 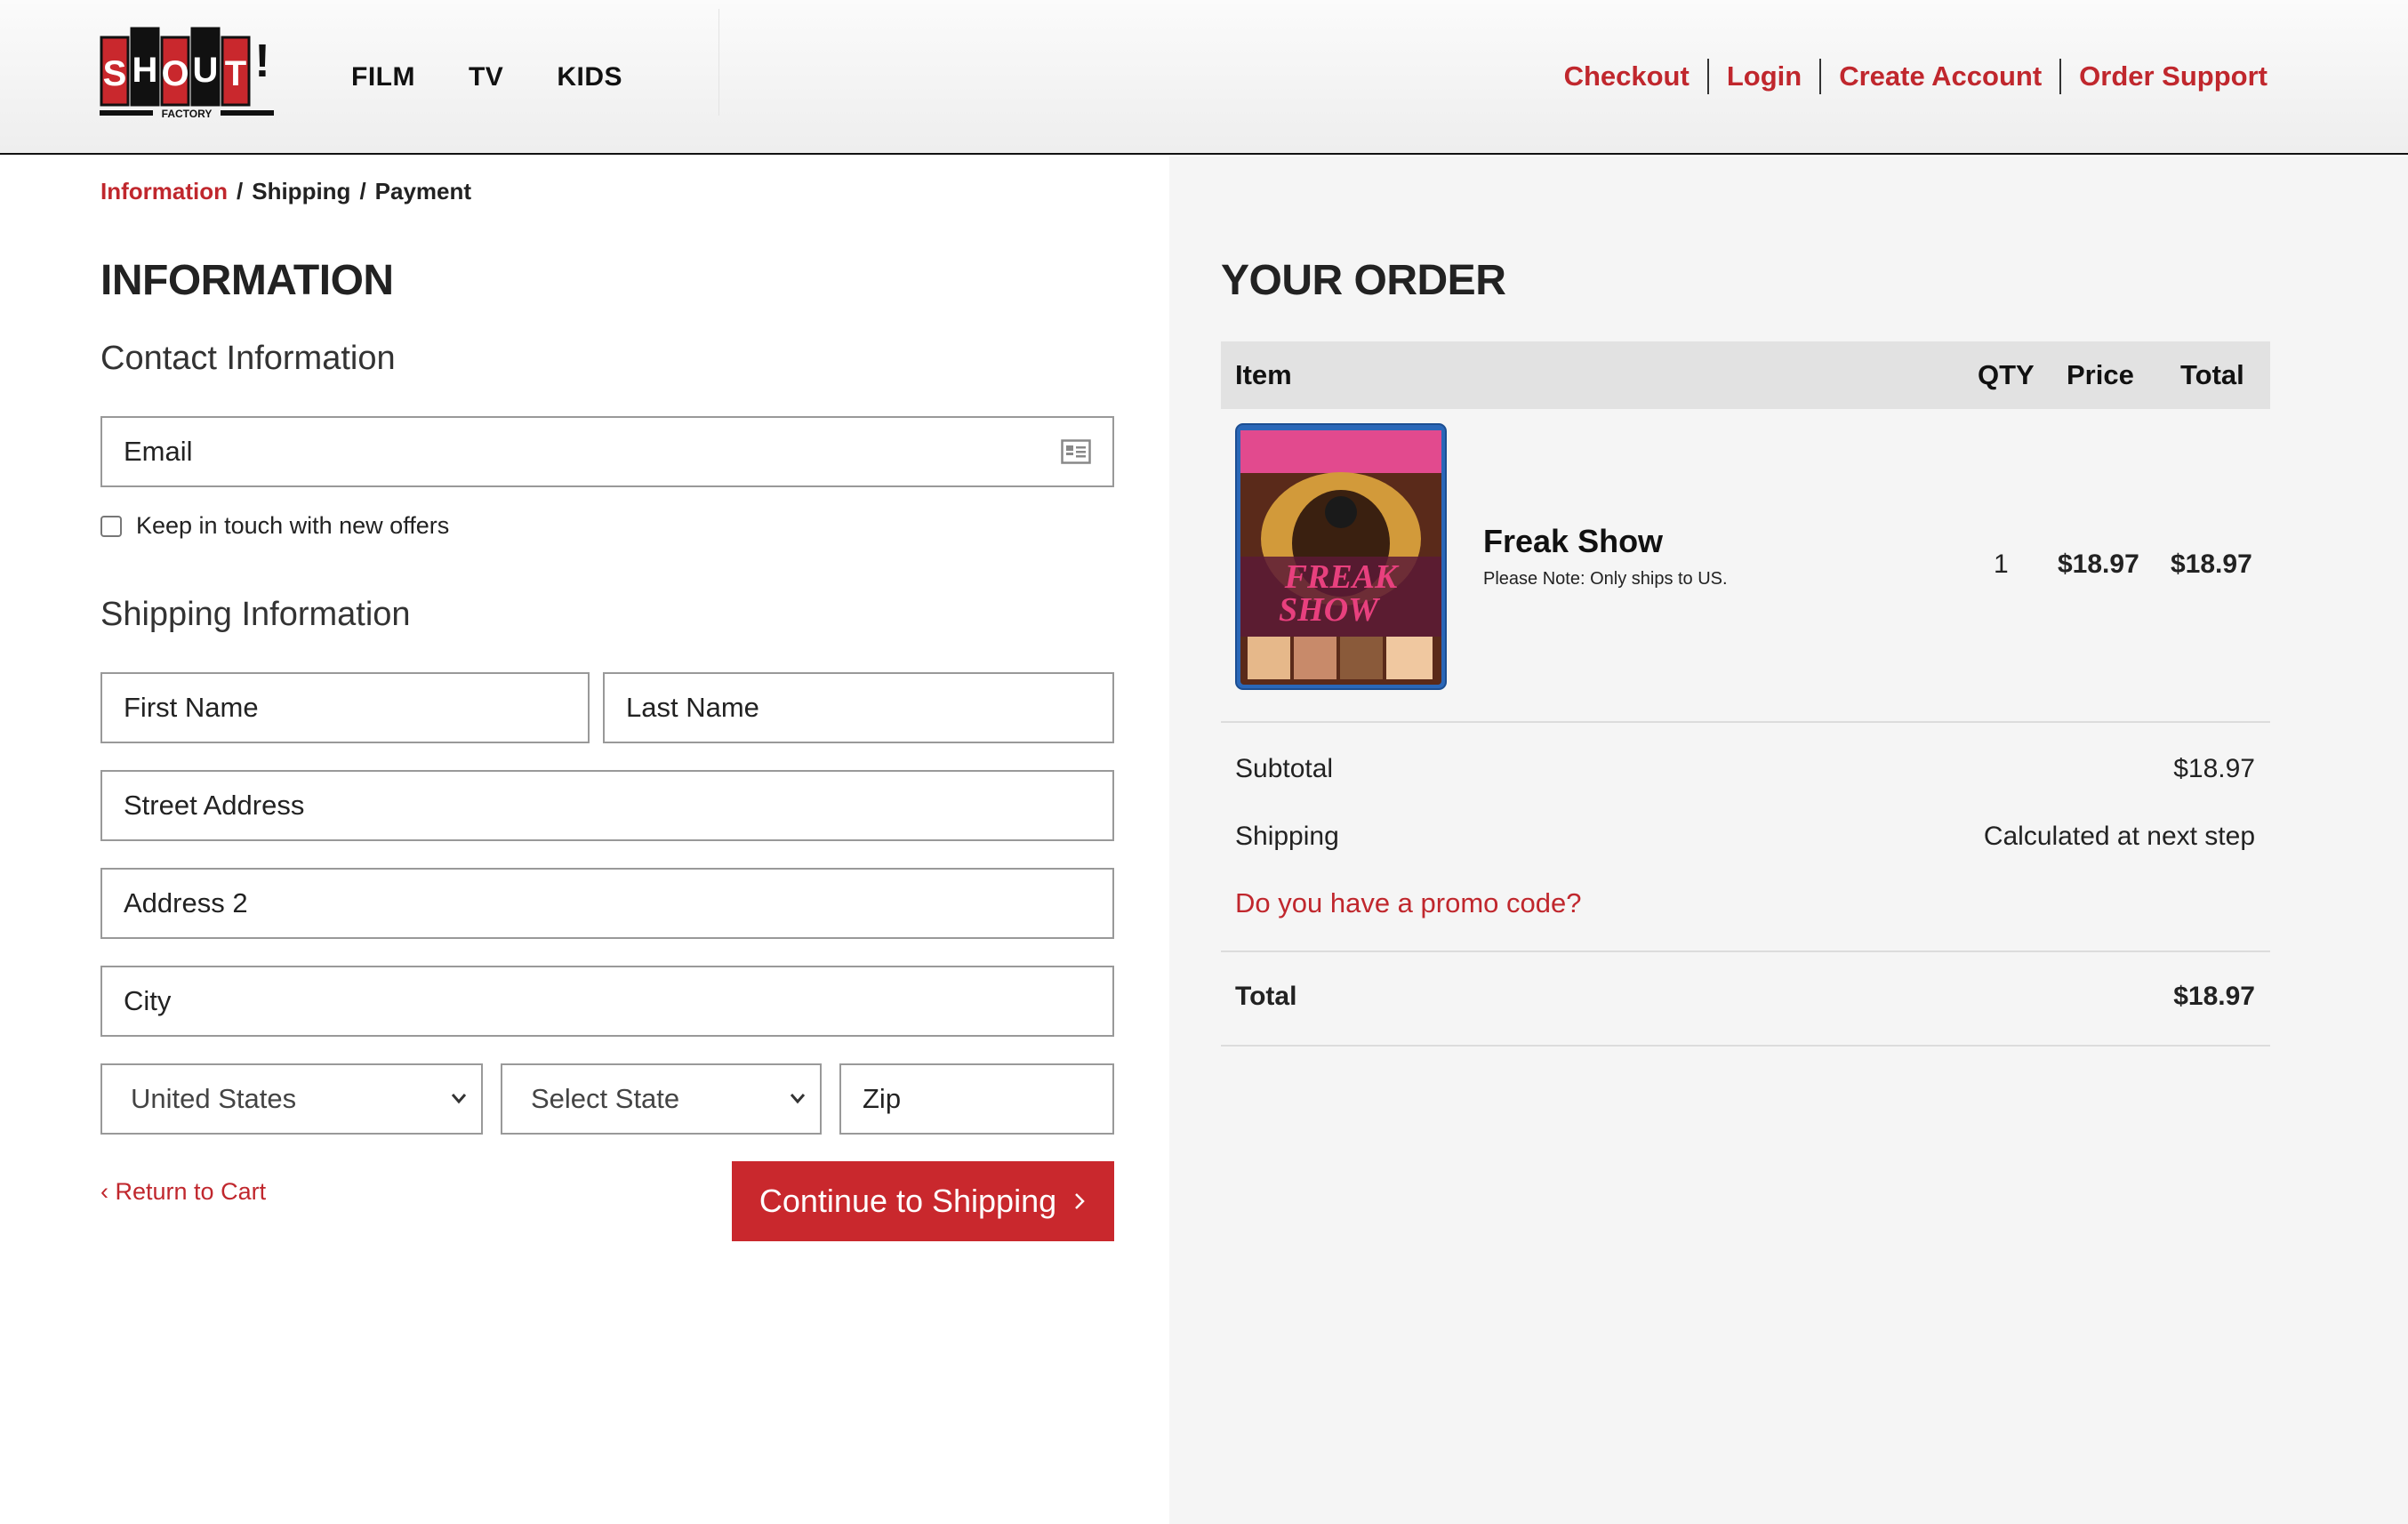 I want to click on col-total: Total, so click(x=2212, y=374).